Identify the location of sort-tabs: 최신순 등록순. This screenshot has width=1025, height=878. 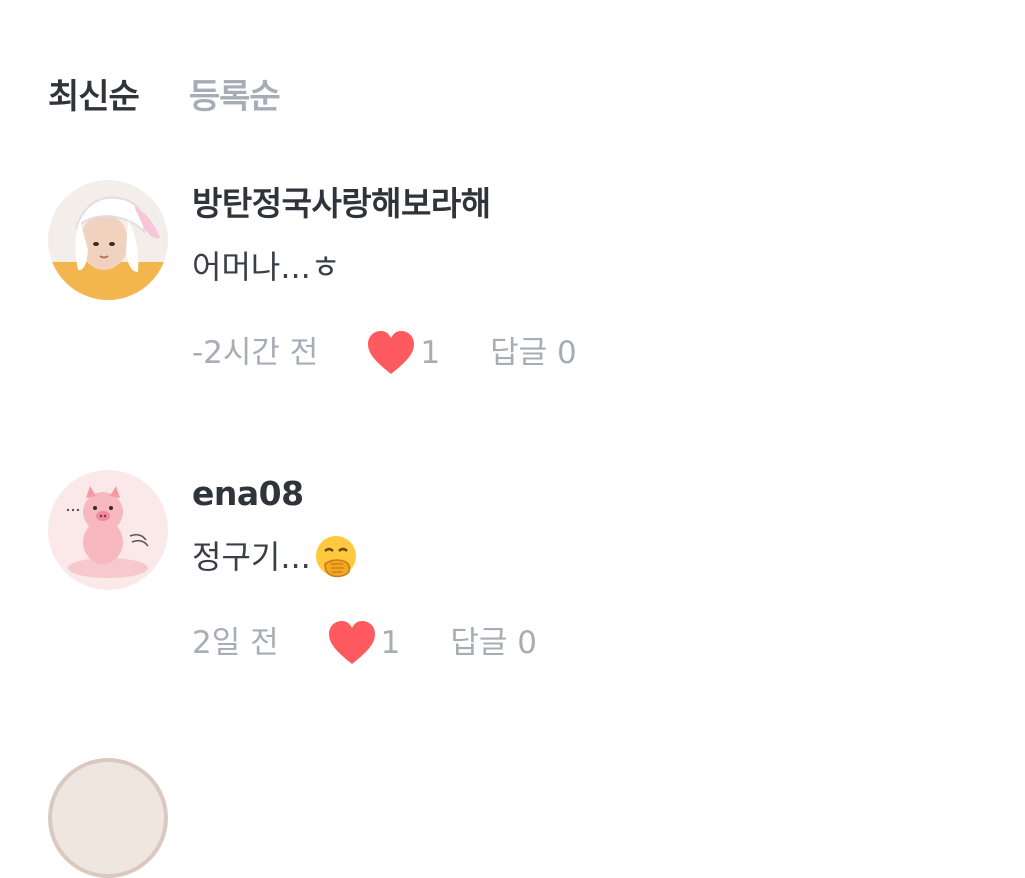
(164, 97).